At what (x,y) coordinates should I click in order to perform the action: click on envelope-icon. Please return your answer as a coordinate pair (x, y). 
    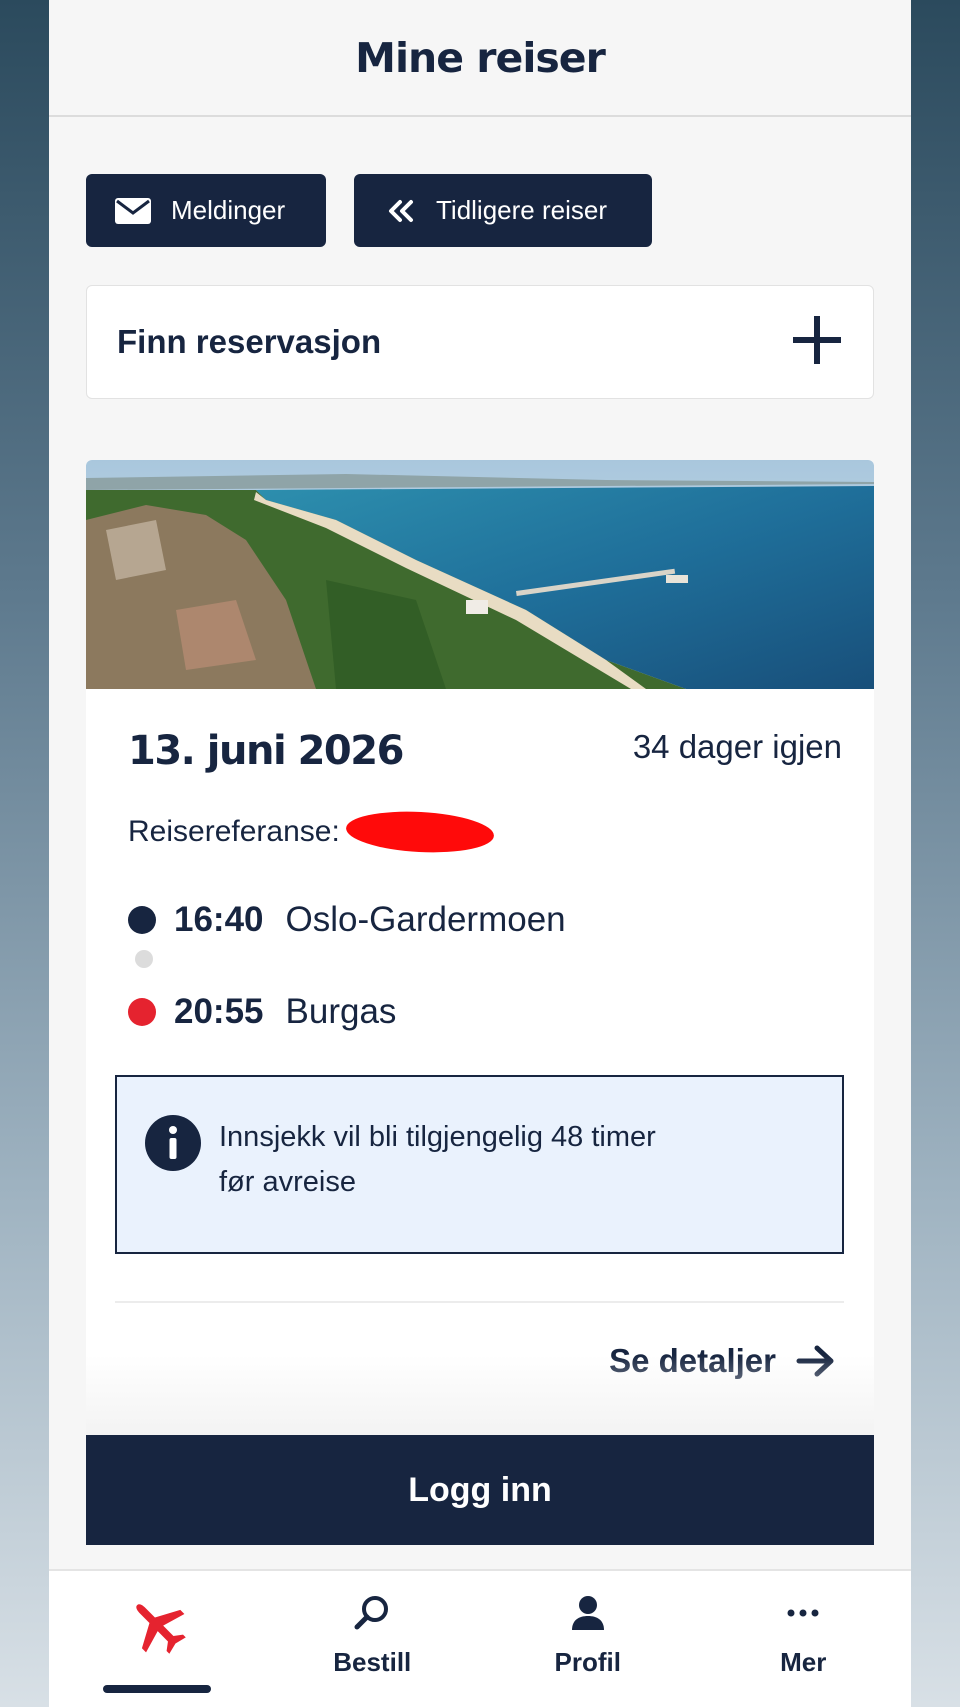
    Looking at the image, I should click on (133, 210).